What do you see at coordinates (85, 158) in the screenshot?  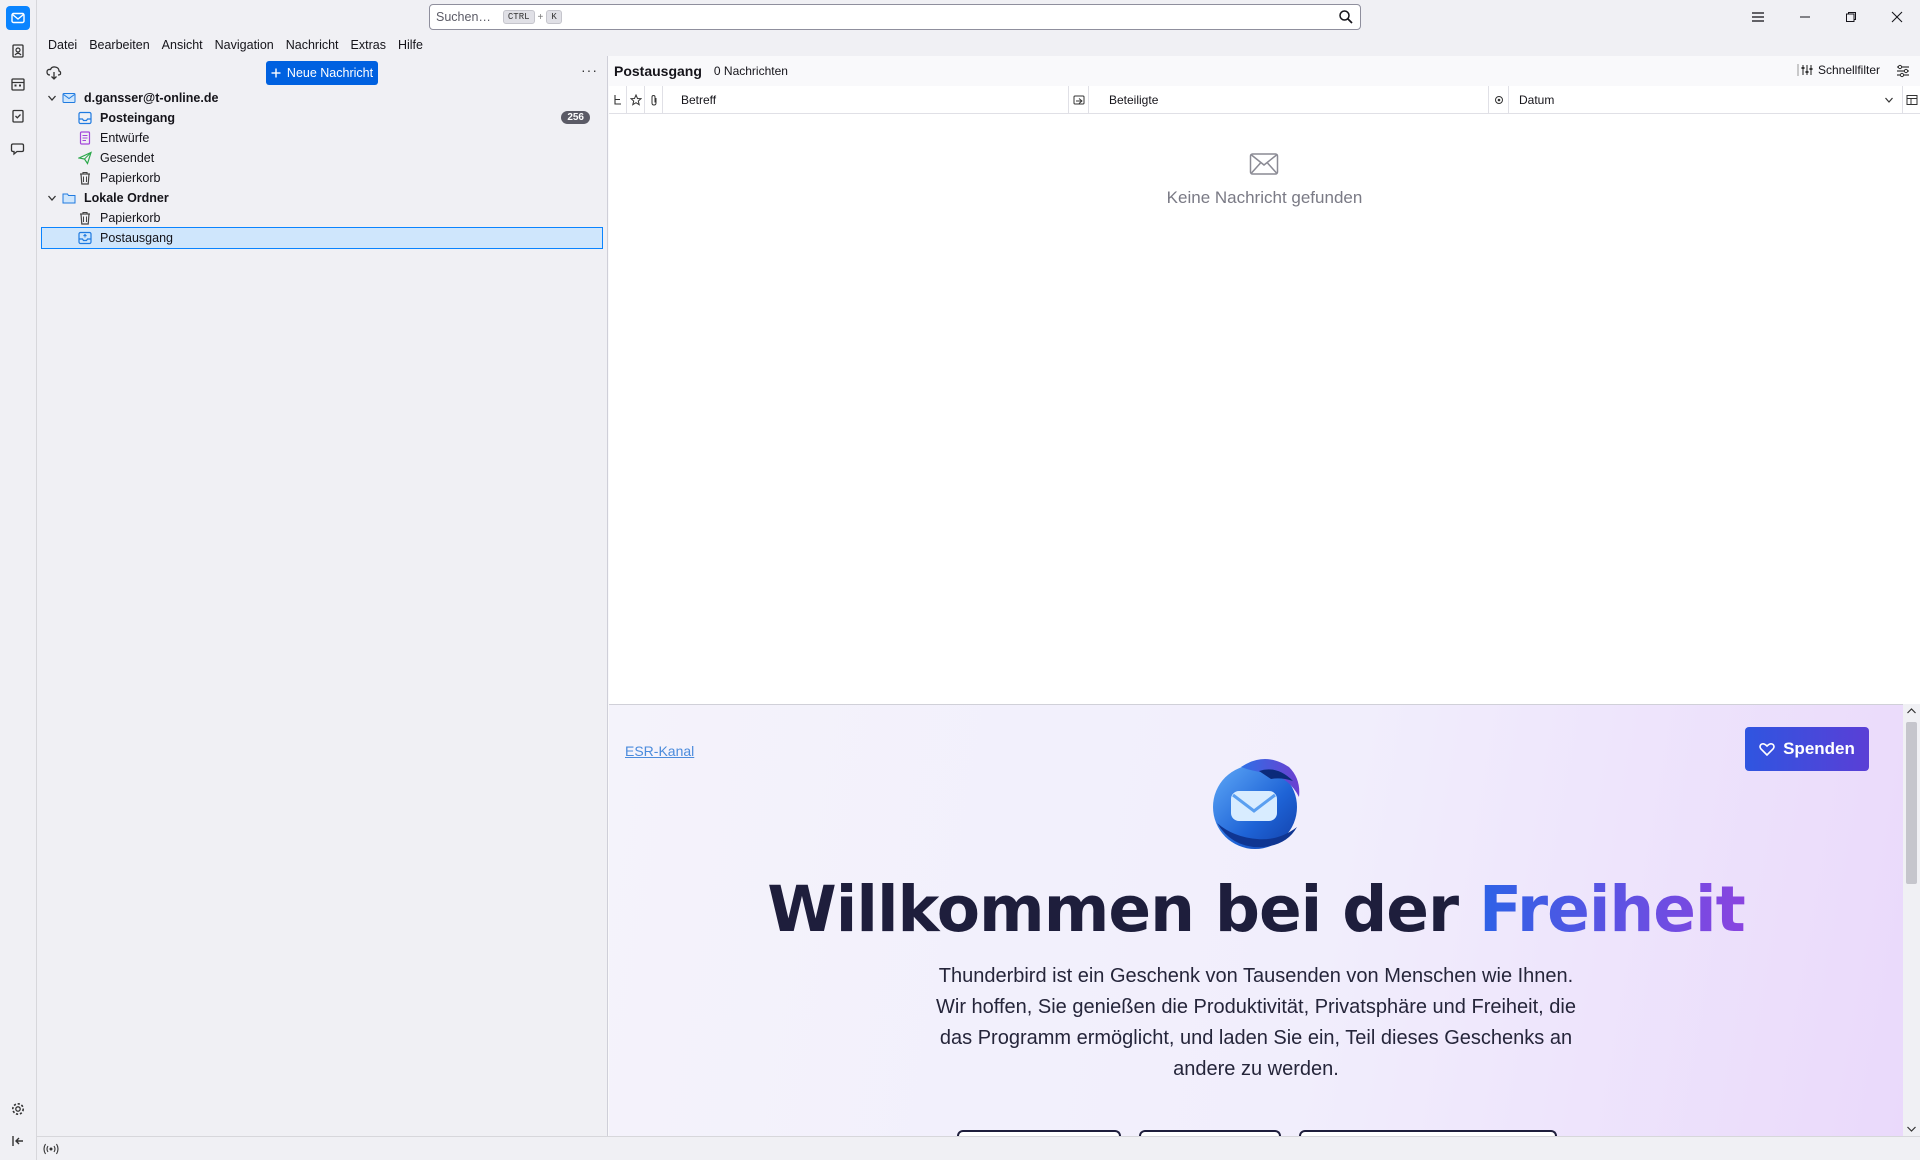 I see `sent-icon` at bounding box center [85, 158].